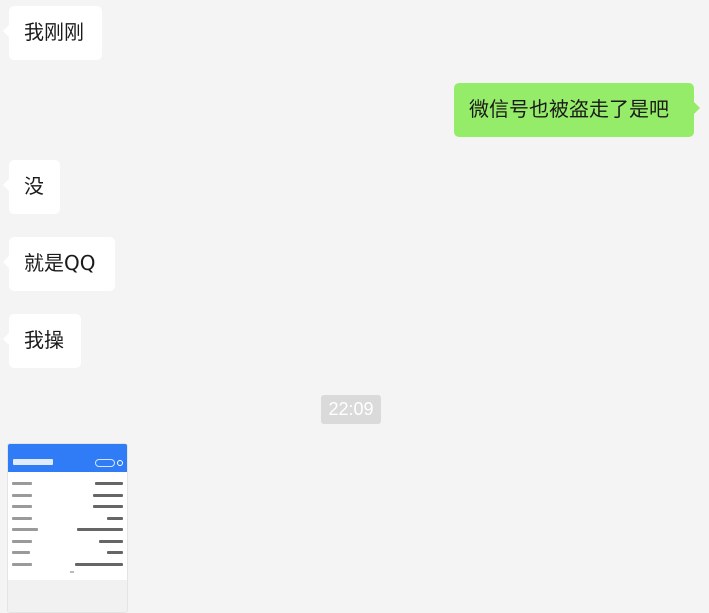  I want to click on image-message-thumbnail, so click(67, 528).